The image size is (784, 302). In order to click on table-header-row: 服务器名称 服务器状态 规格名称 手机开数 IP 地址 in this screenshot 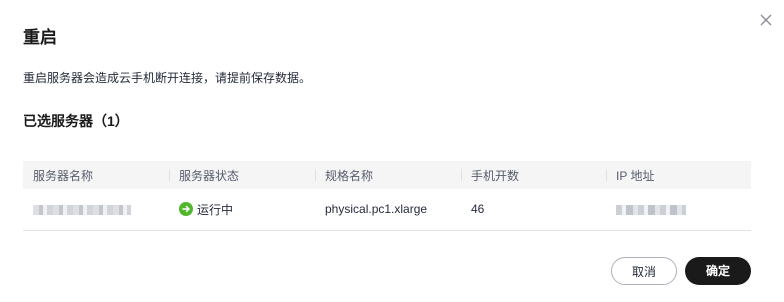, I will do `click(387, 175)`.